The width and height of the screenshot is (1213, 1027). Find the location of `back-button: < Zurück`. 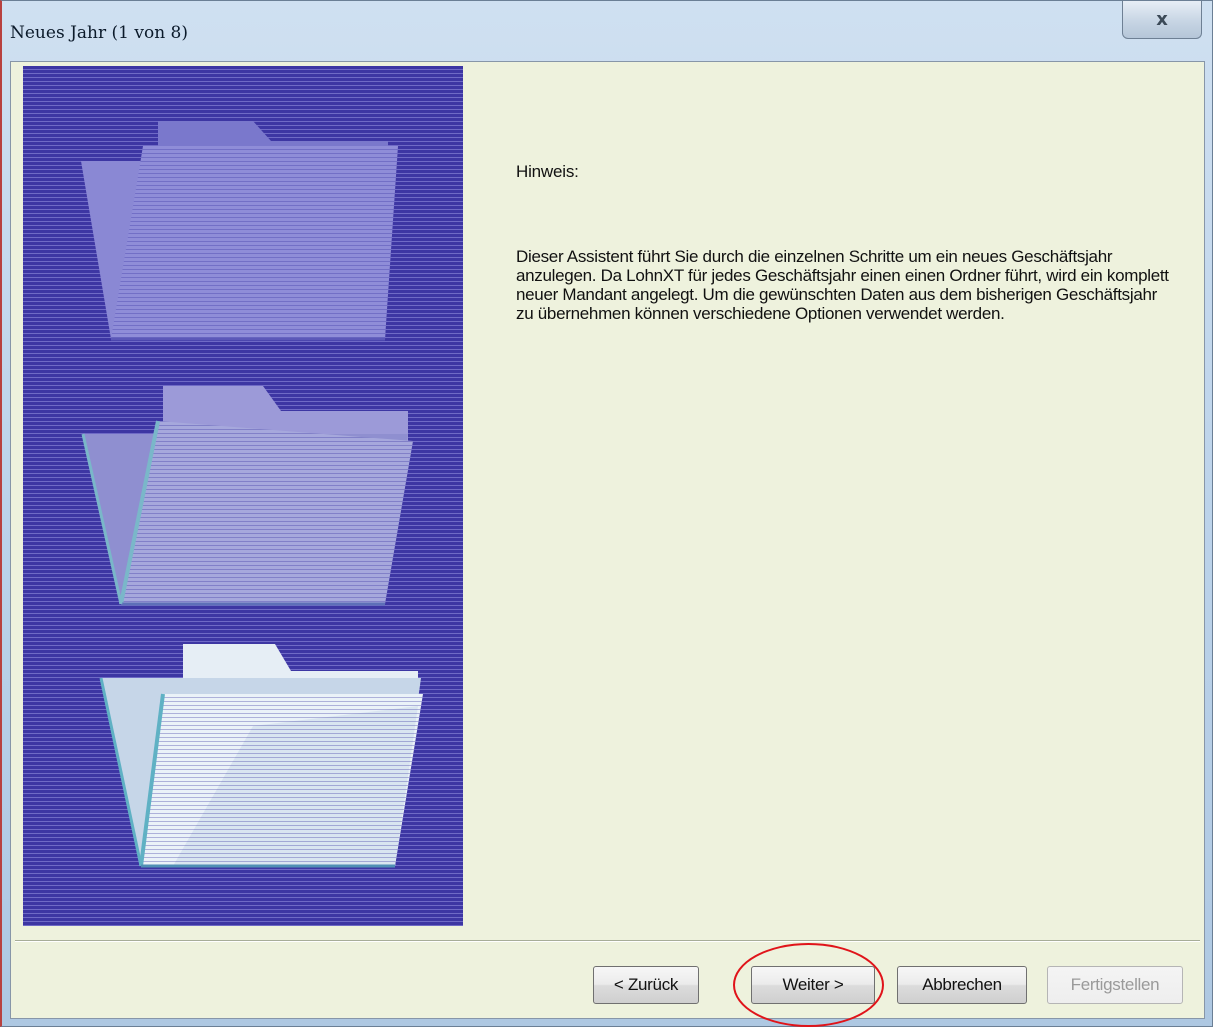

back-button: < Zurück is located at coordinates (646, 985).